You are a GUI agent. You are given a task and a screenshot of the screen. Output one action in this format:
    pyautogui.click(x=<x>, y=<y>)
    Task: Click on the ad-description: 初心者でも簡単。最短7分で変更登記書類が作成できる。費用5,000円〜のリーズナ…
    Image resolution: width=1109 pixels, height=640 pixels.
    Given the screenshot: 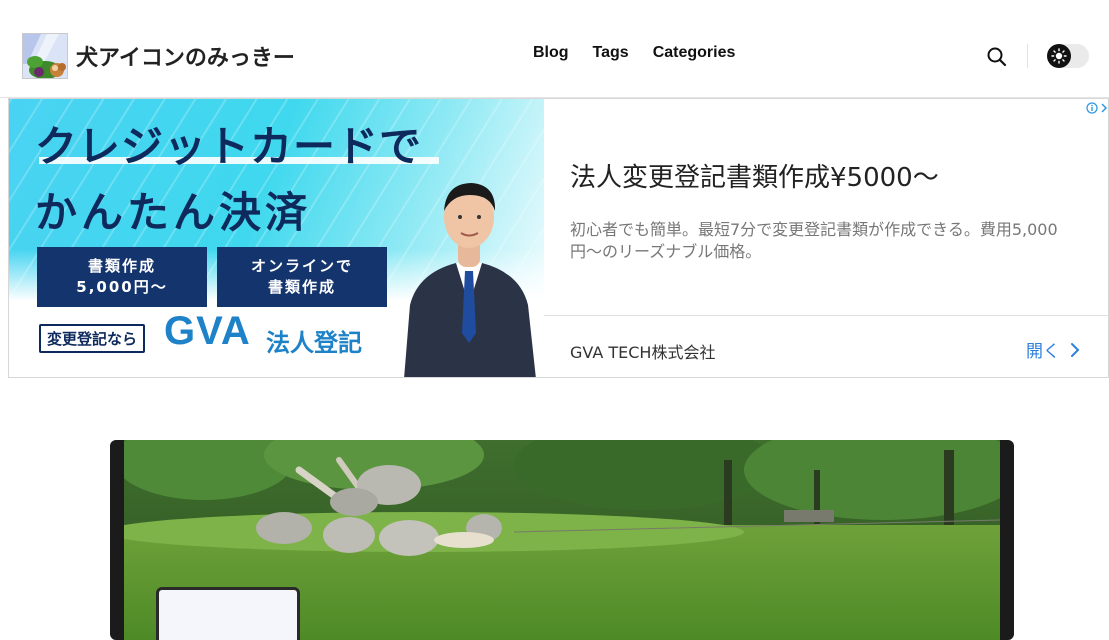 What is the action you would take?
    pyautogui.click(x=814, y=240)
    